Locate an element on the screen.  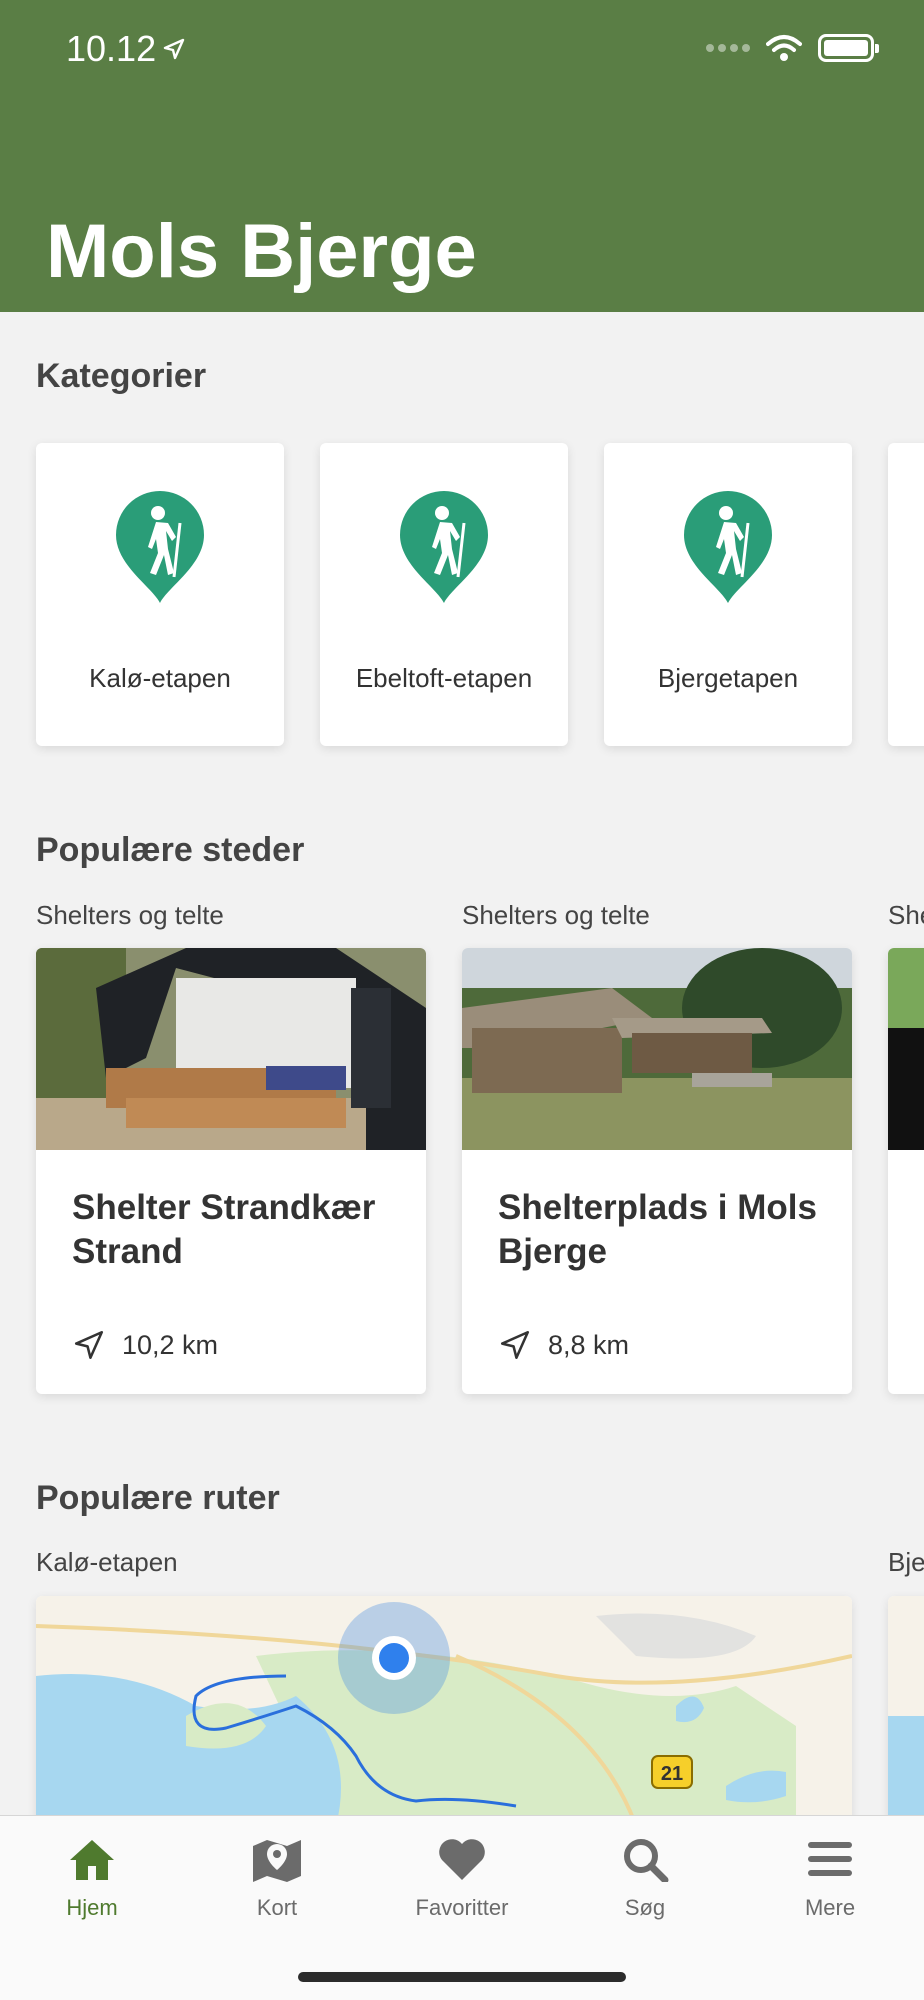
place-card-shelter-strandkaer: Shelter Strandkær Strand 10,2 km is located at coordinates (231, 1171).